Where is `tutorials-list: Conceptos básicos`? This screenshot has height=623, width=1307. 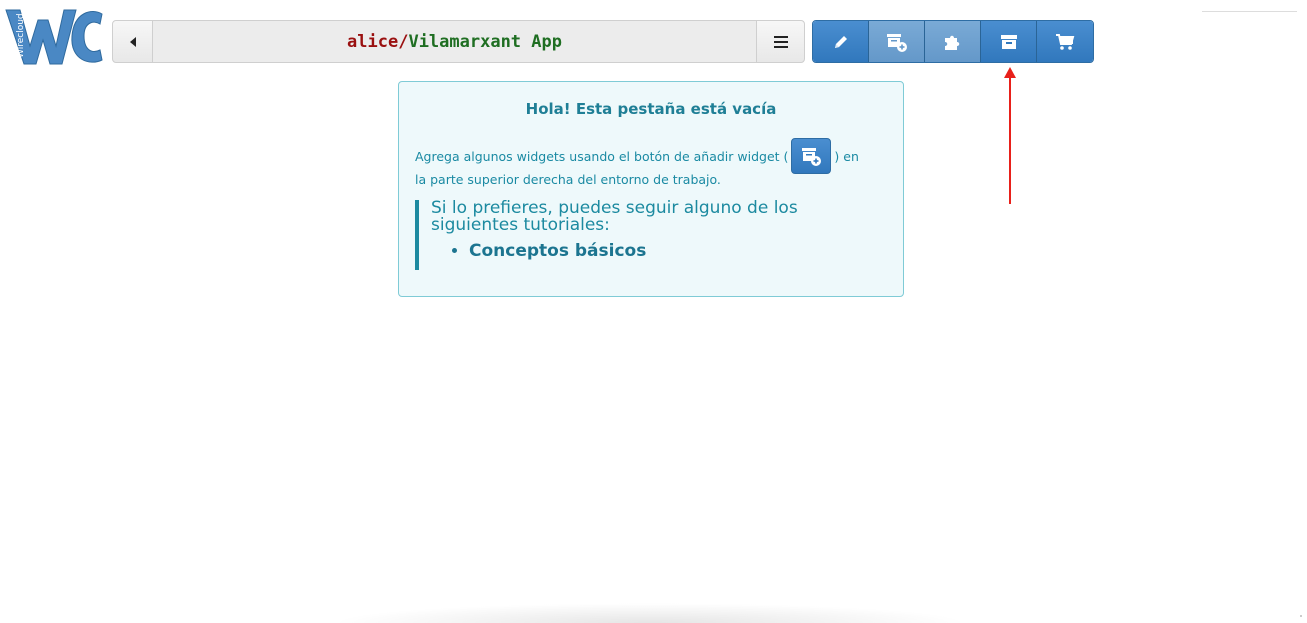 tutorials-list: Conceptos básicos is located at coordinates (658, 251).